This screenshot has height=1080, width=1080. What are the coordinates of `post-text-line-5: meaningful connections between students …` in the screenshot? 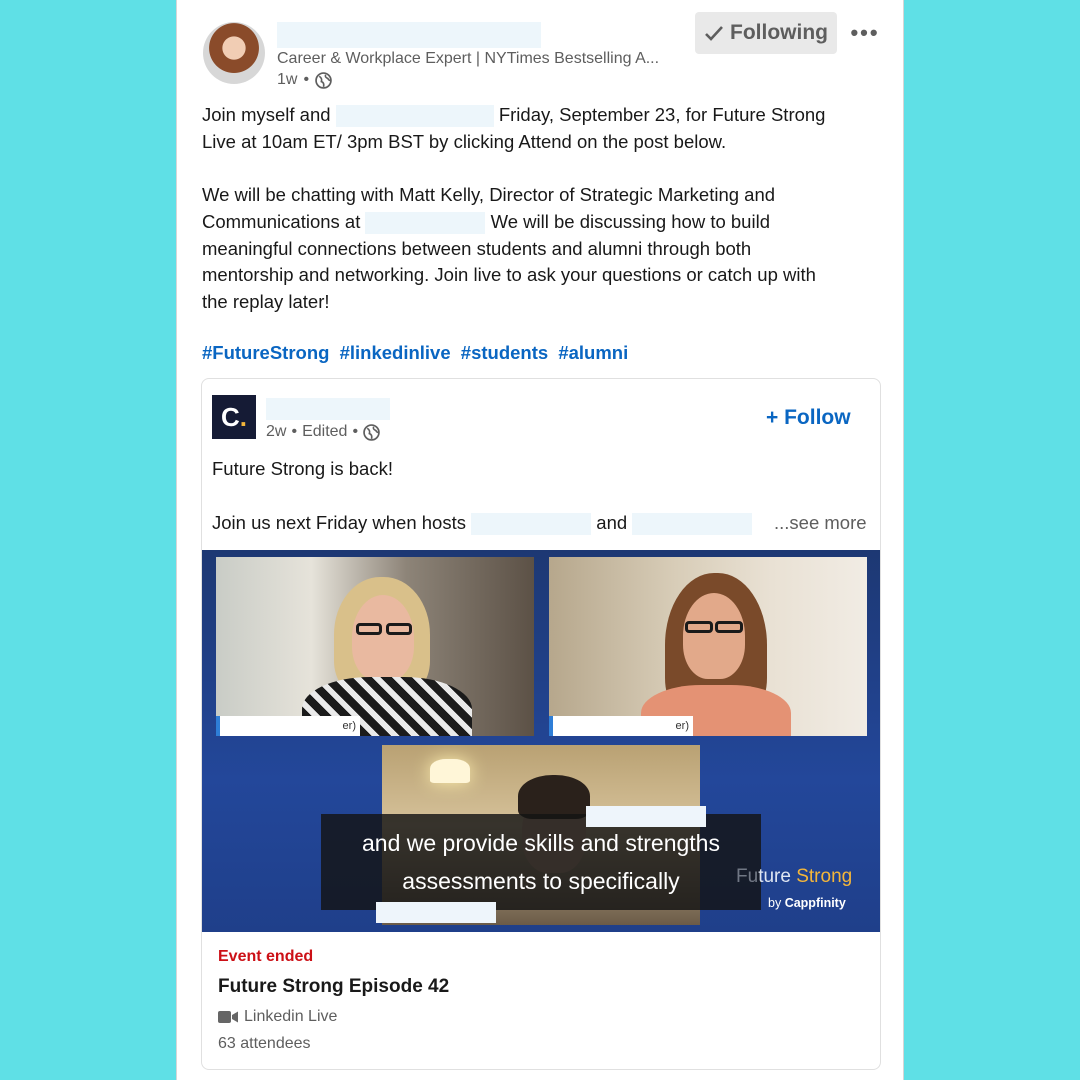 It's located at (477, 248).